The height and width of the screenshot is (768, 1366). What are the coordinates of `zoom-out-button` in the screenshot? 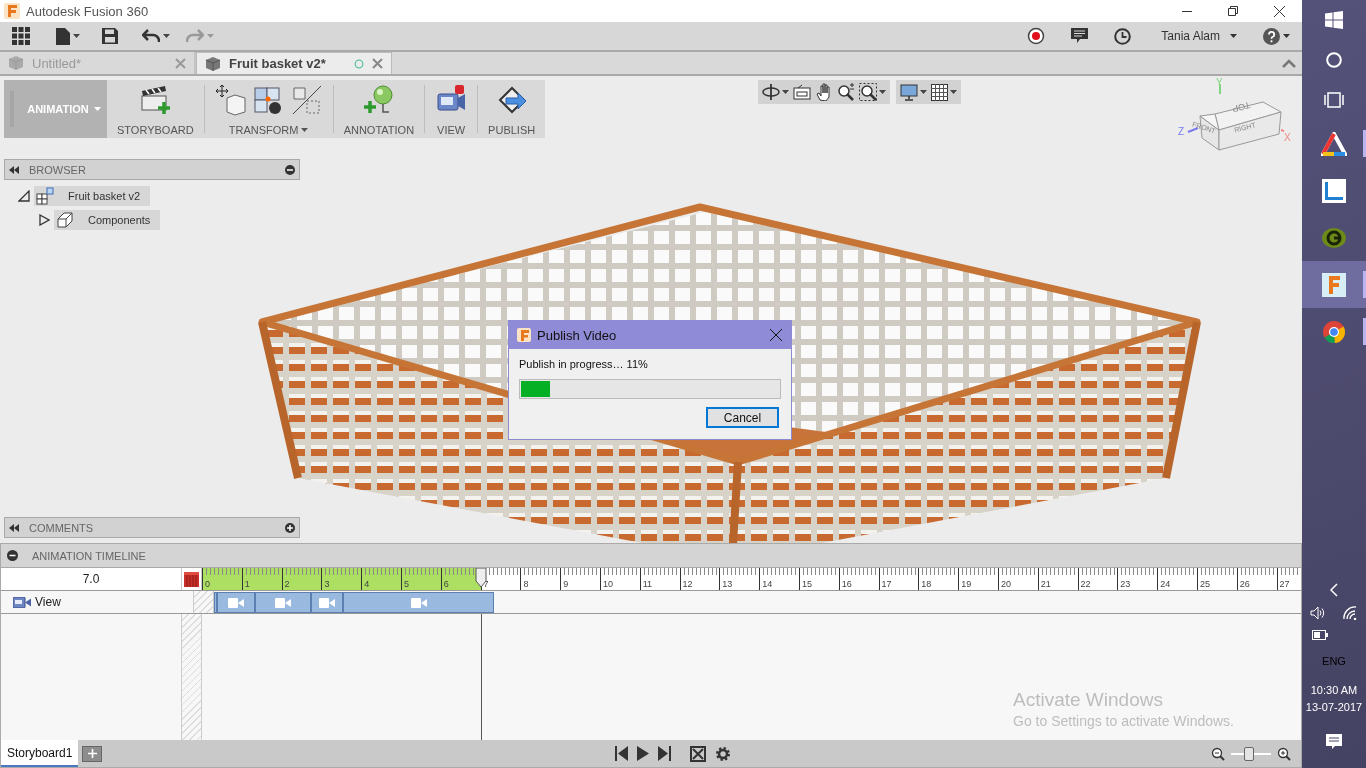 It's located at (1218, 753).